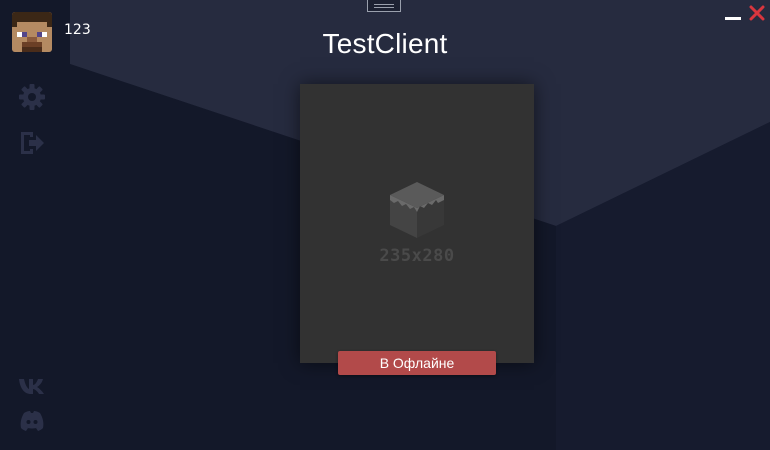  Describe the element at coordinates (32, 386) in the screenshot. I see `vk-icon` at that location.